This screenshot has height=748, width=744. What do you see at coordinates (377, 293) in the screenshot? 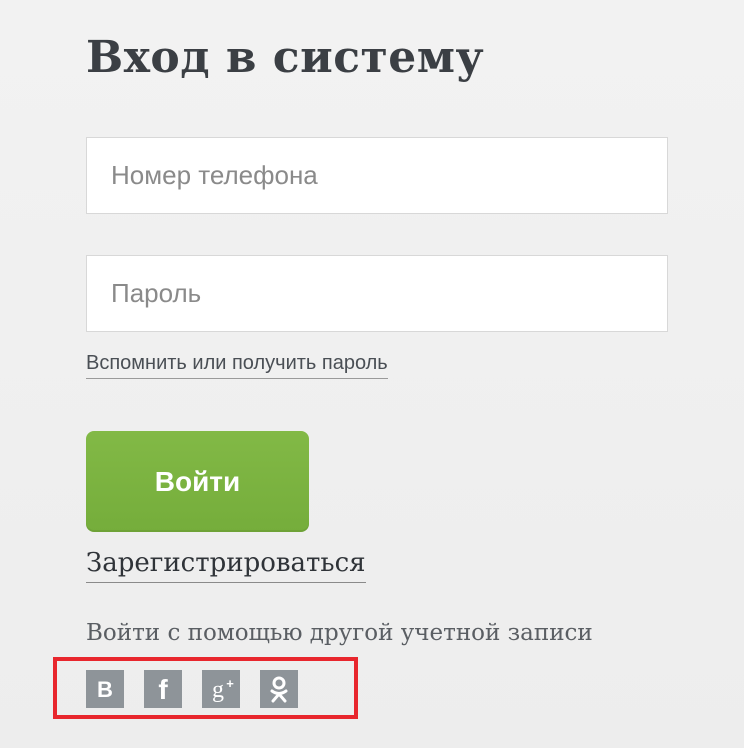
I see `password-input` at bounding box center [377, 293].